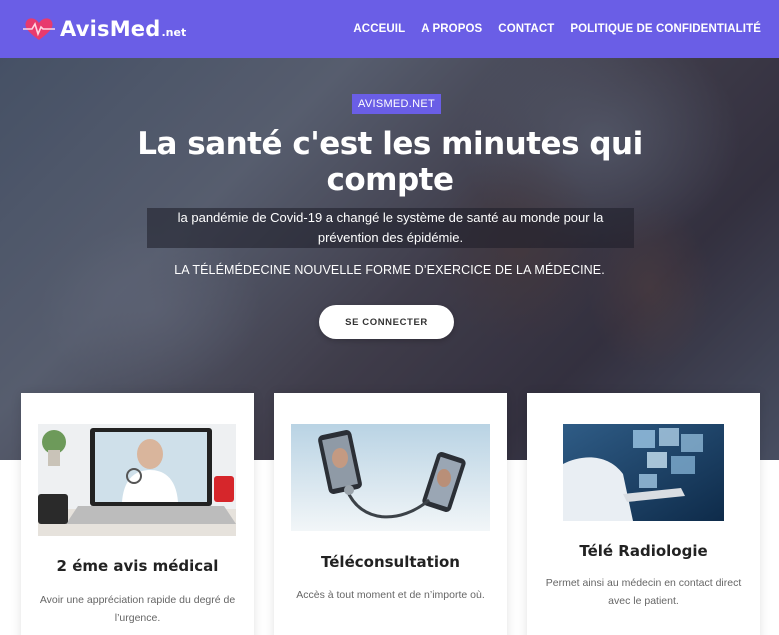 The width and height of the screenshot is (779, 635). What do you see at coordinates (397, 104) in the screenshot?
I see `hero-badge: AVISMED.NET` at bounding box center [397, 104].